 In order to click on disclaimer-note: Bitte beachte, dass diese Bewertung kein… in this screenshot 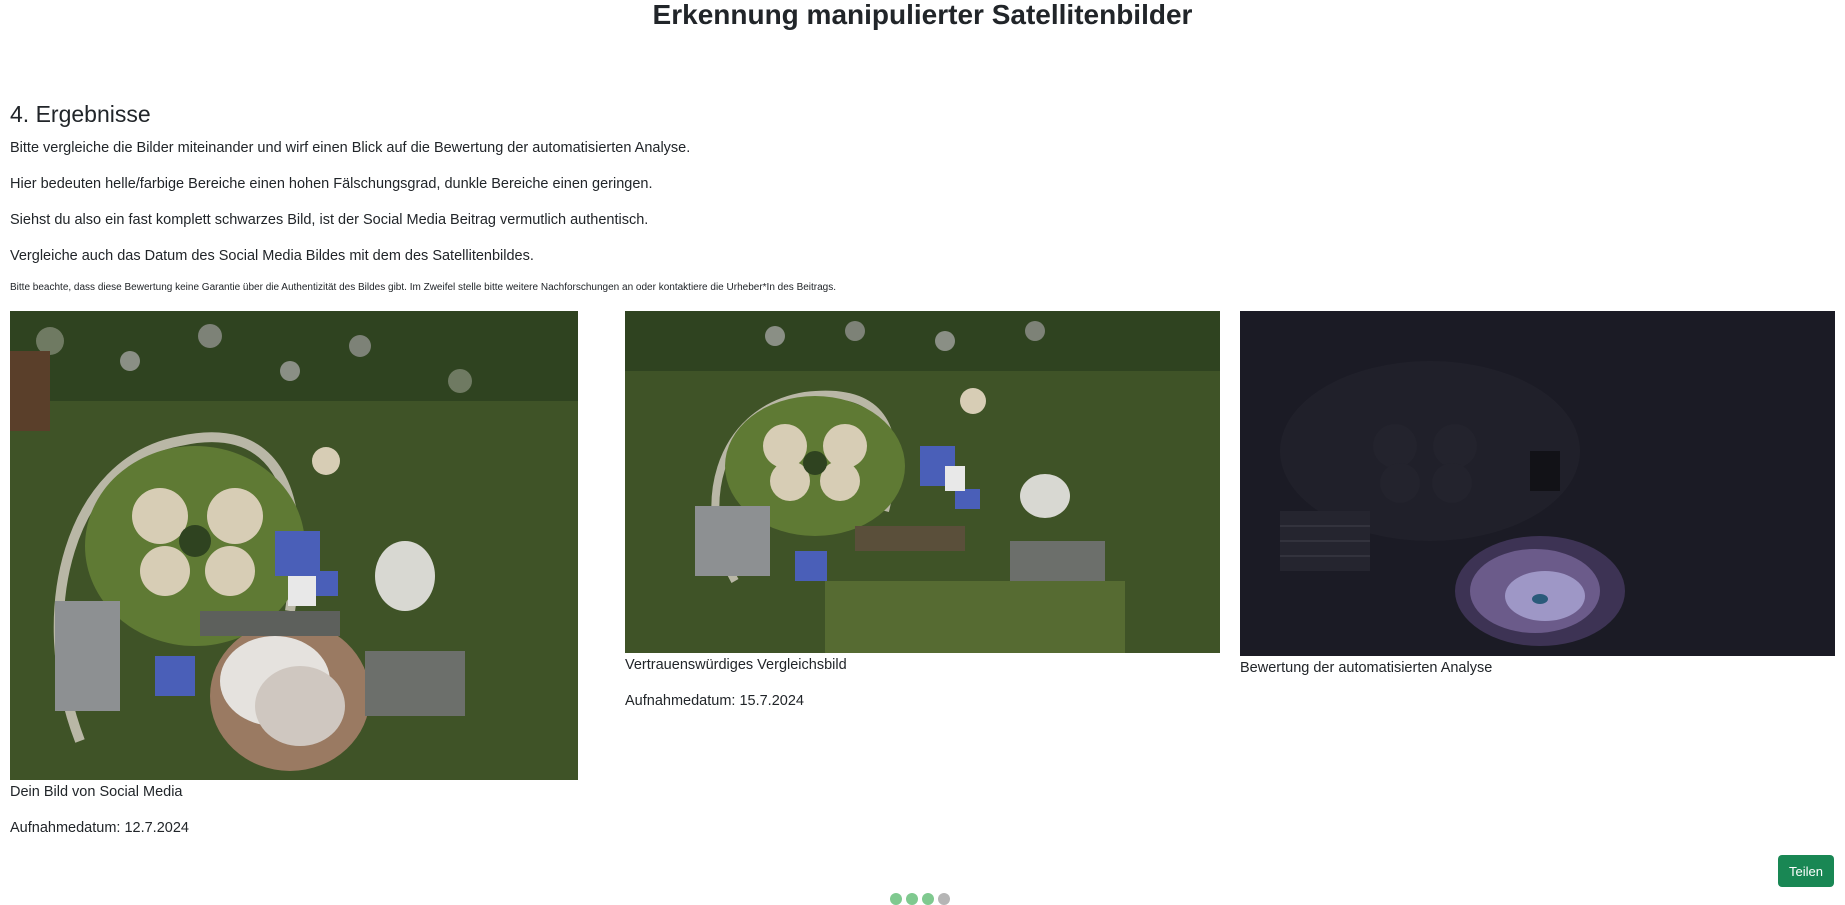, I will do `click(423, 287)`.